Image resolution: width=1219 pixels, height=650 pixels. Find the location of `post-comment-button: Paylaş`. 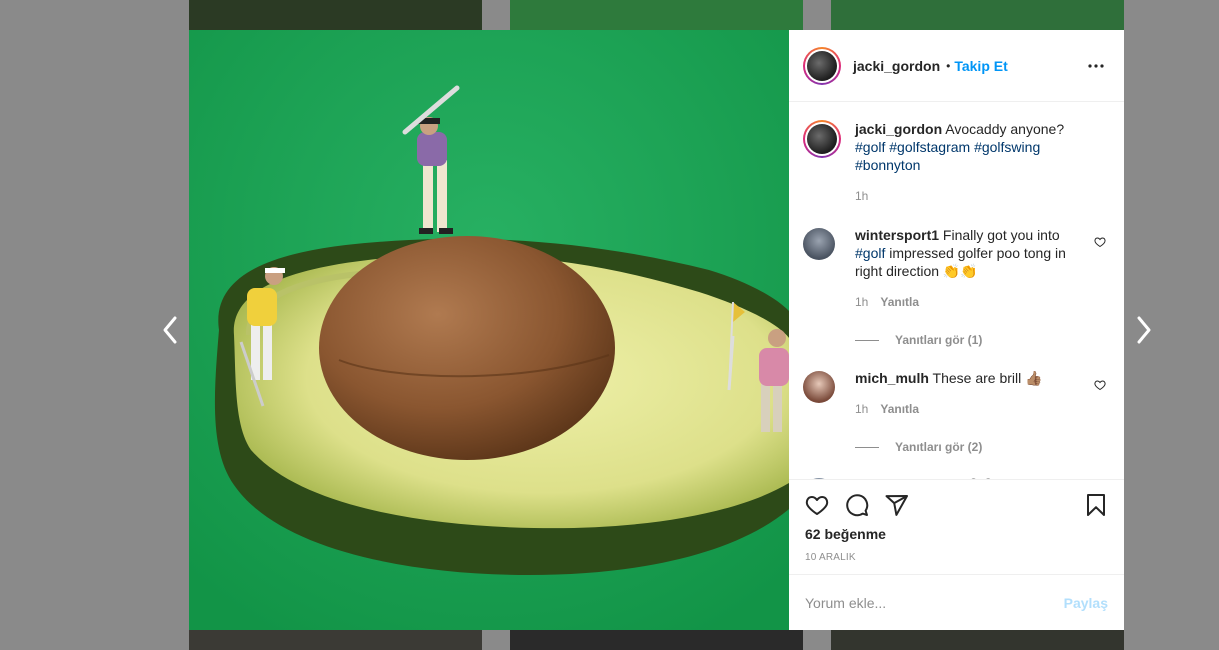

post-comment-button: Paylaş is located at coordinates (1086, 603).